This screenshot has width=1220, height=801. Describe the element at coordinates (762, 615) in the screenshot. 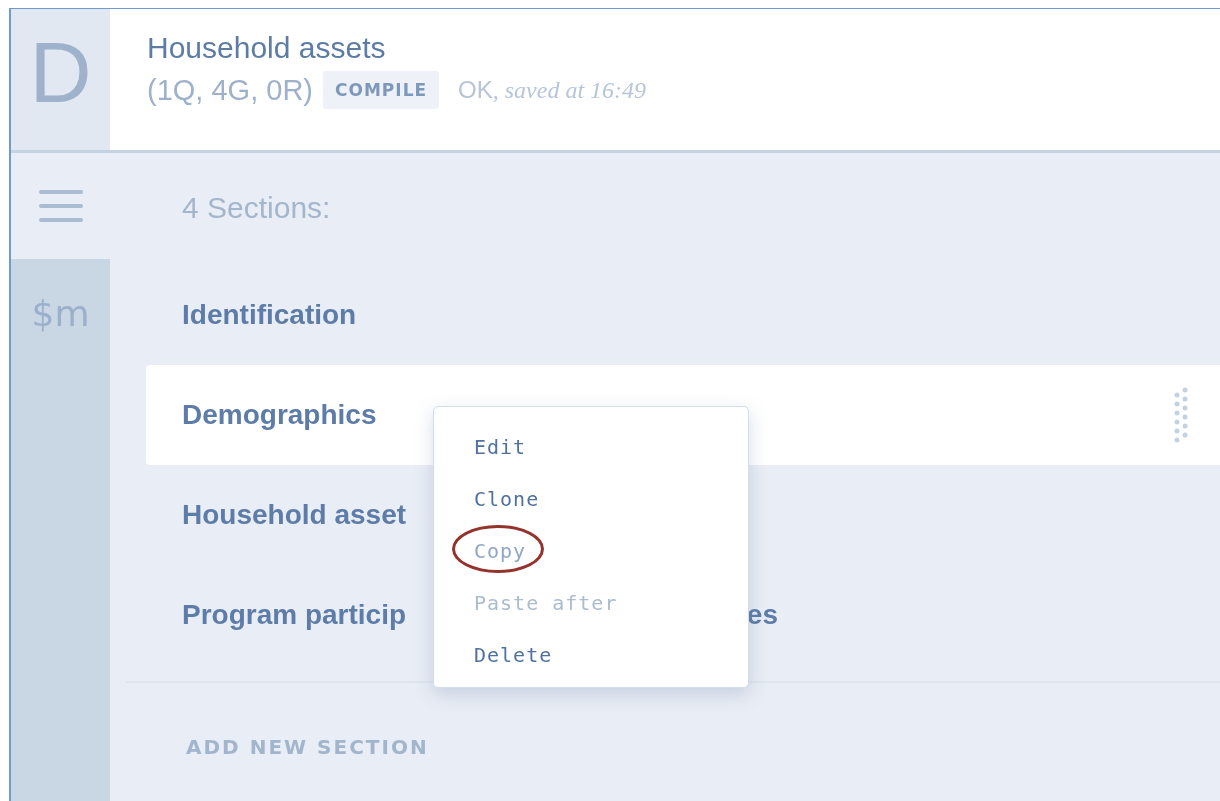

I see `section-title: es` at that location.